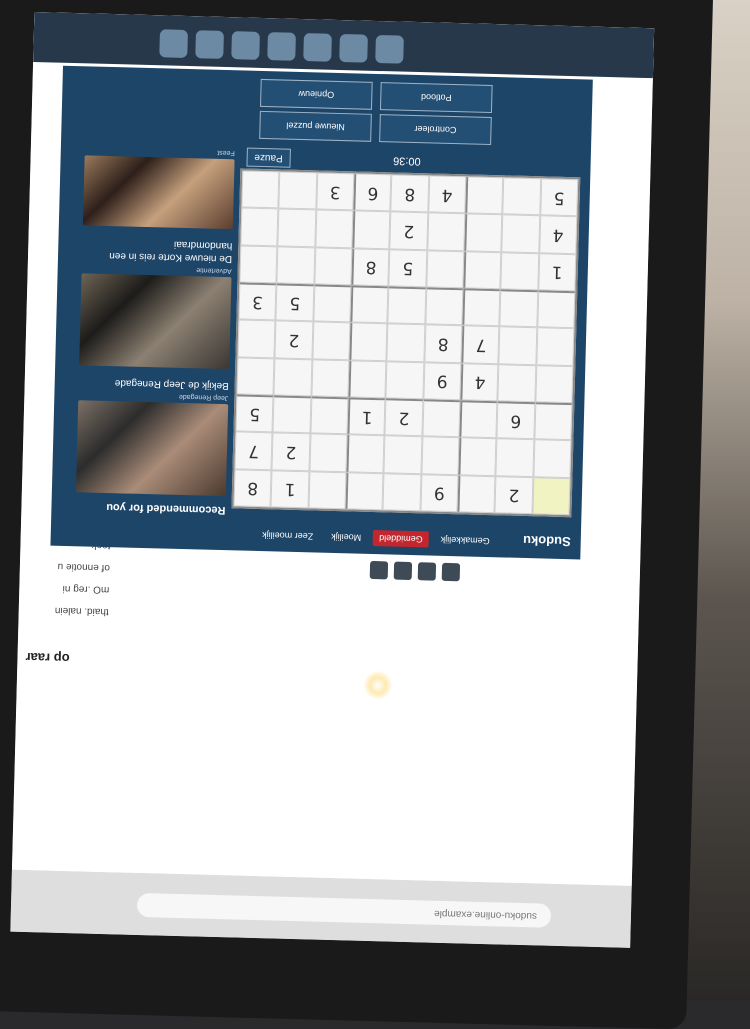 This screenshot has width=750, height=1029. Describe the element at coordinates (268, 157) in the screenshot. I see `pause-button: Pauze` at that location.